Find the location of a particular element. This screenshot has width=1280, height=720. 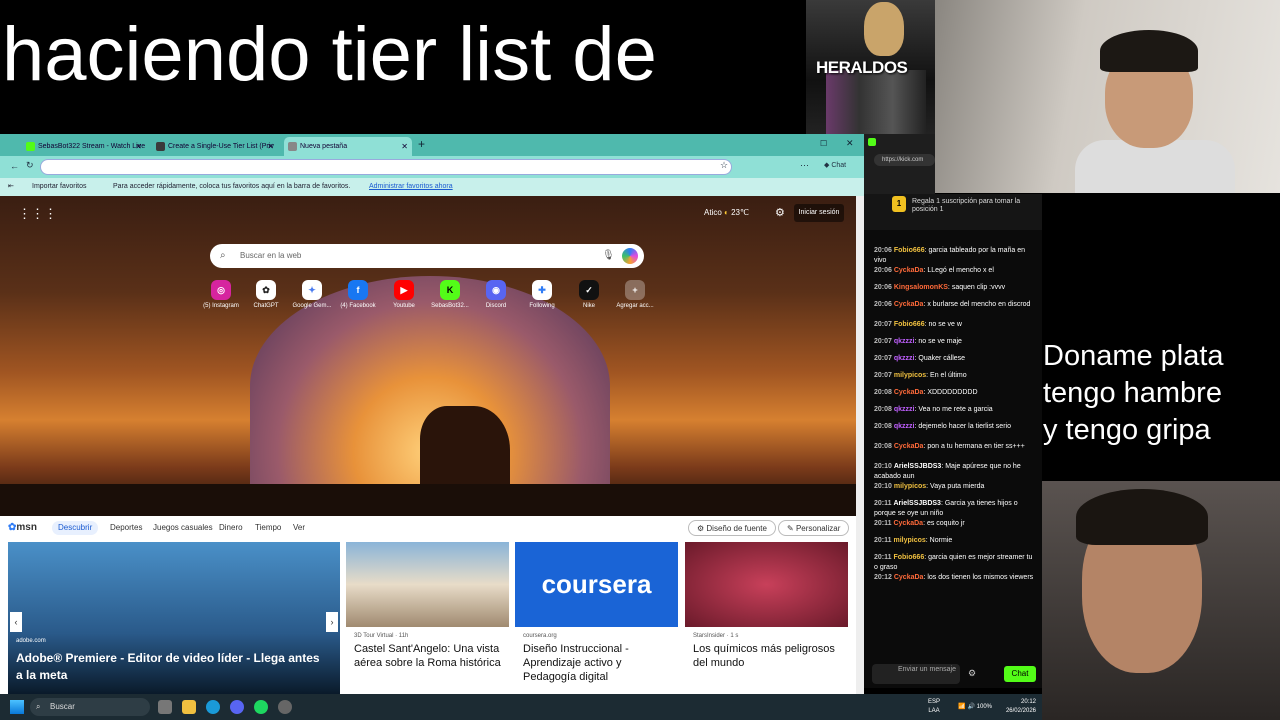

msn-tab-games: Juegos casuales is located at coordinates (183, 528).